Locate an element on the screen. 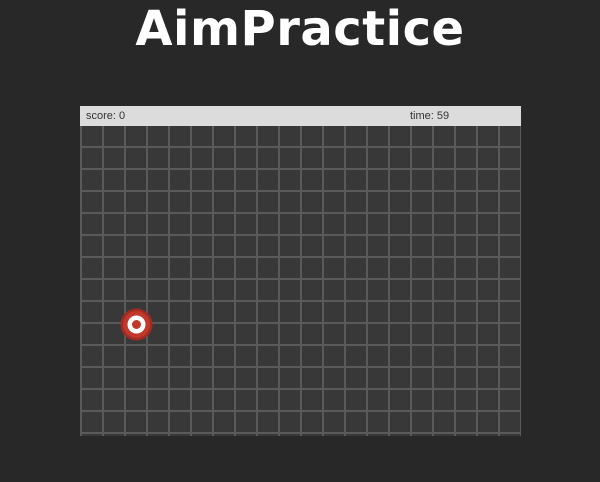 Image resolution: width=600 pixels, height=482 pixels. score-readout: score: 0 is located at coordinates (106, 116).